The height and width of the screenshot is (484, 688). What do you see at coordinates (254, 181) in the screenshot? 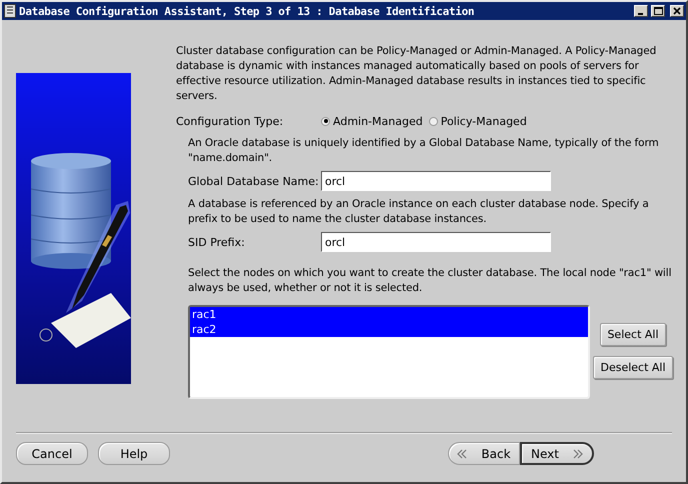
I see `field-label: Global Database Name:` at bounding box center [254, 181].